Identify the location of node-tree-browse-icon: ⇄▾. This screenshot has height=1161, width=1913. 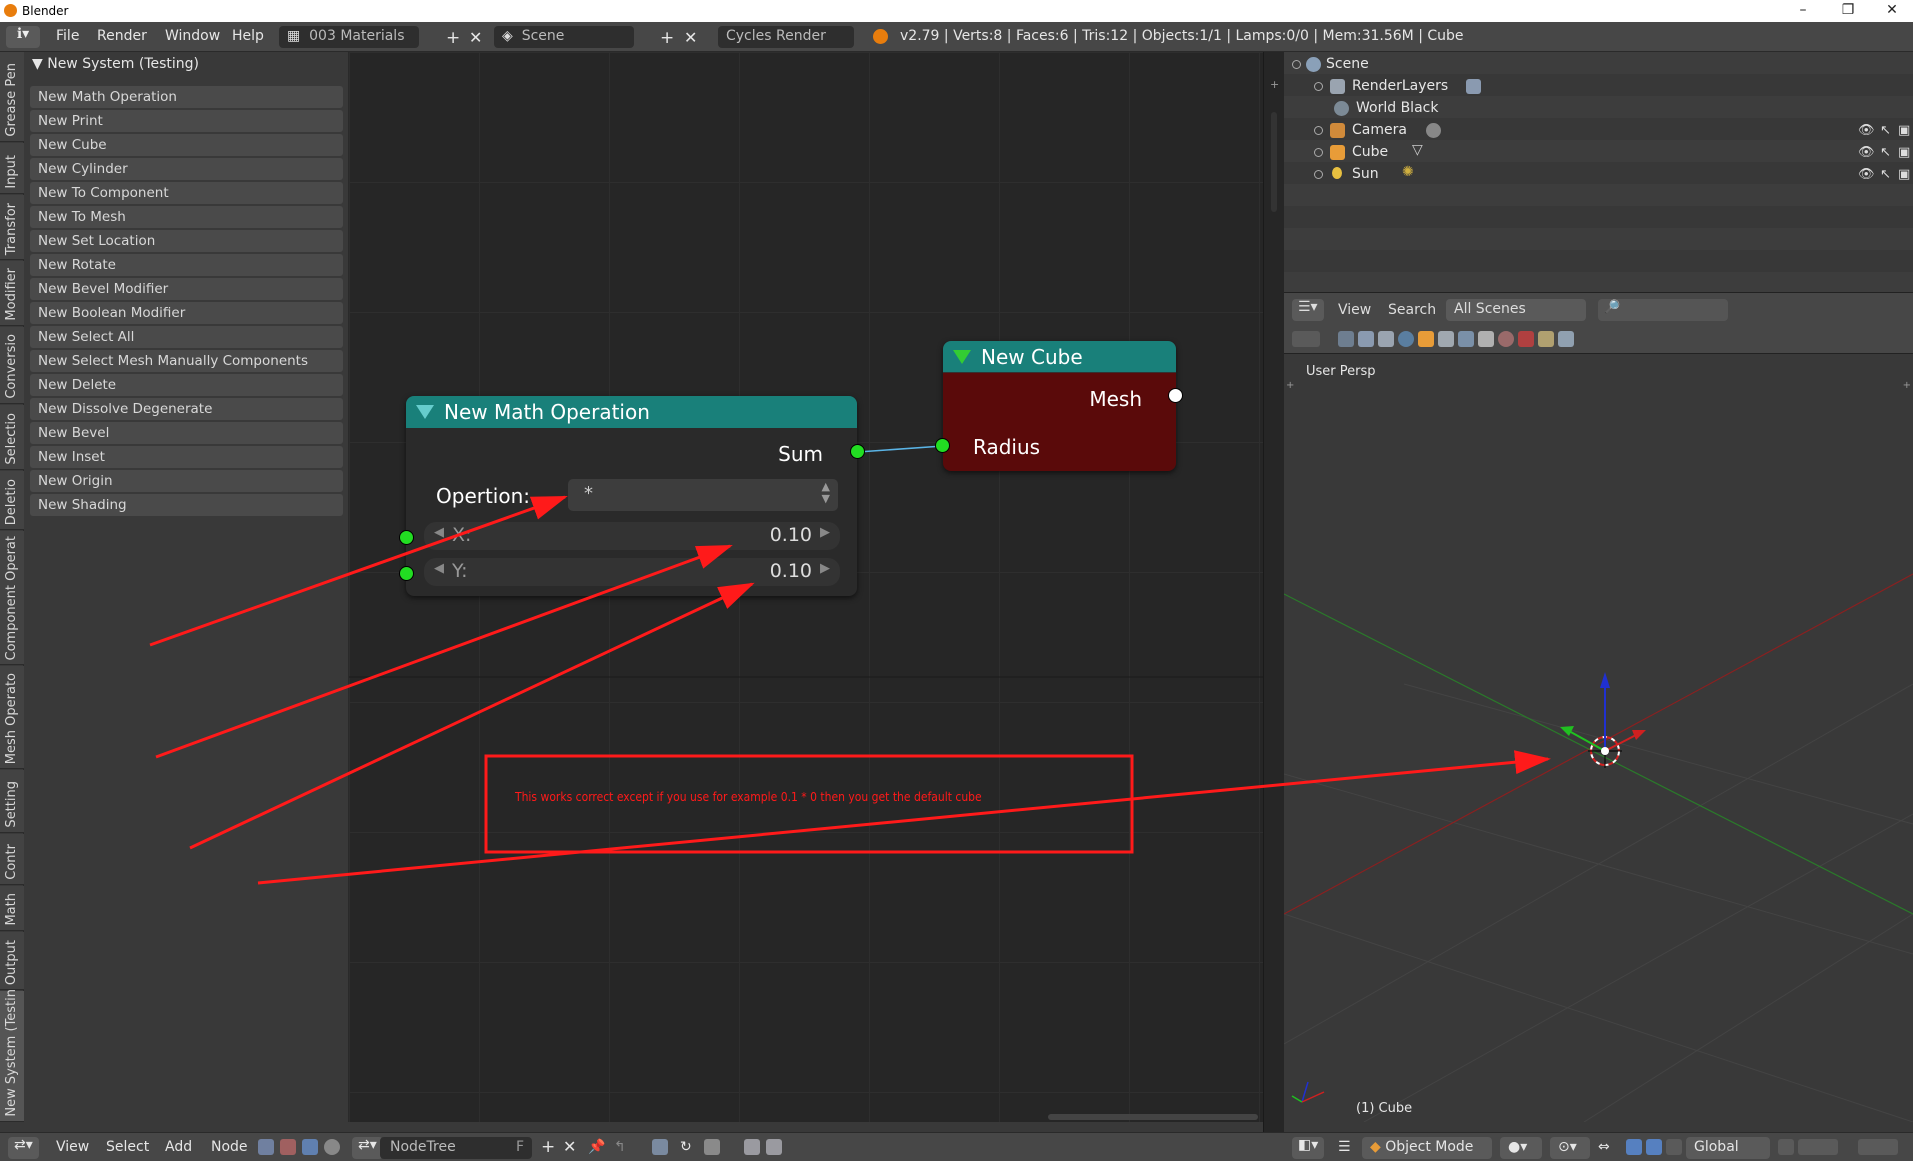
(367, 1148).